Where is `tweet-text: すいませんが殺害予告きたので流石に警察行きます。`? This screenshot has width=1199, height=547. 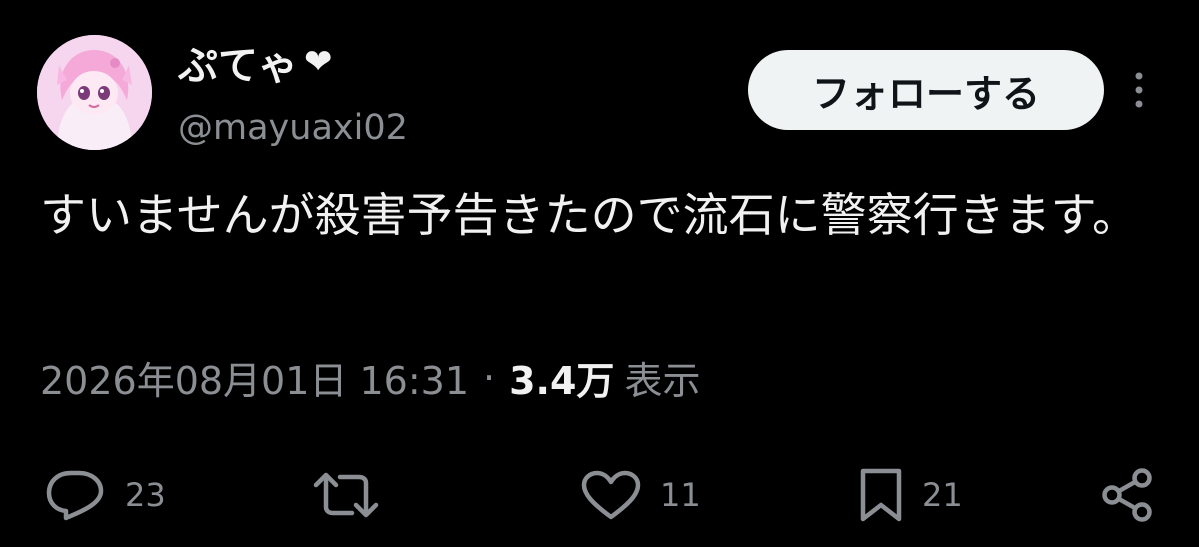 tweet-text: すいませんが殺害予告きたので流石に警察行きます。 is located at coordinates (589, 215).